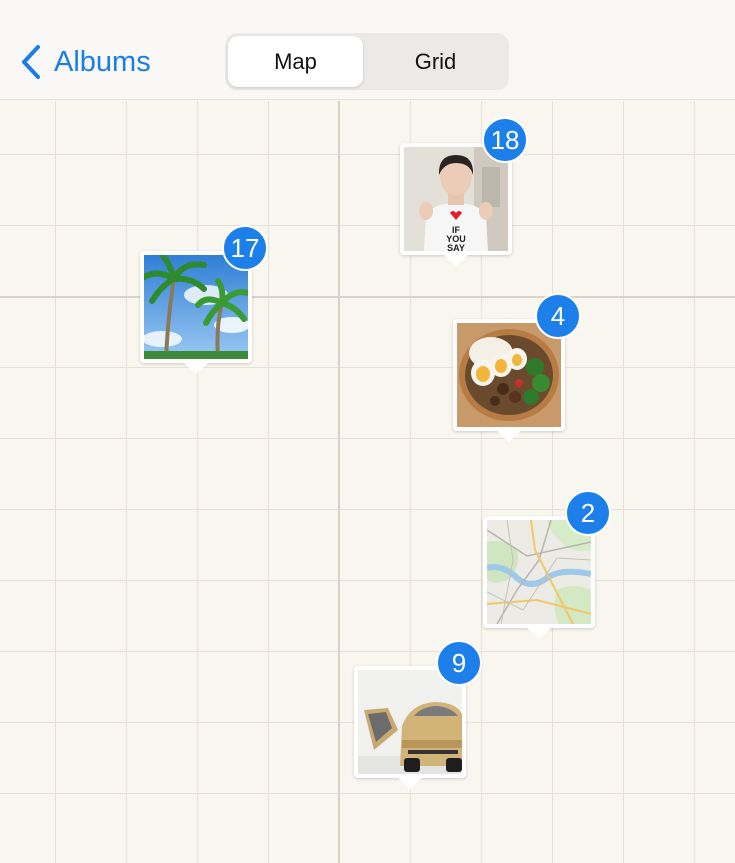 The width and height of the screenshot is (735, 863). What do you see at coordinates (31, 62) in the screenshot?
I see `chevron-left-icon` at bounding box center [31, 62].